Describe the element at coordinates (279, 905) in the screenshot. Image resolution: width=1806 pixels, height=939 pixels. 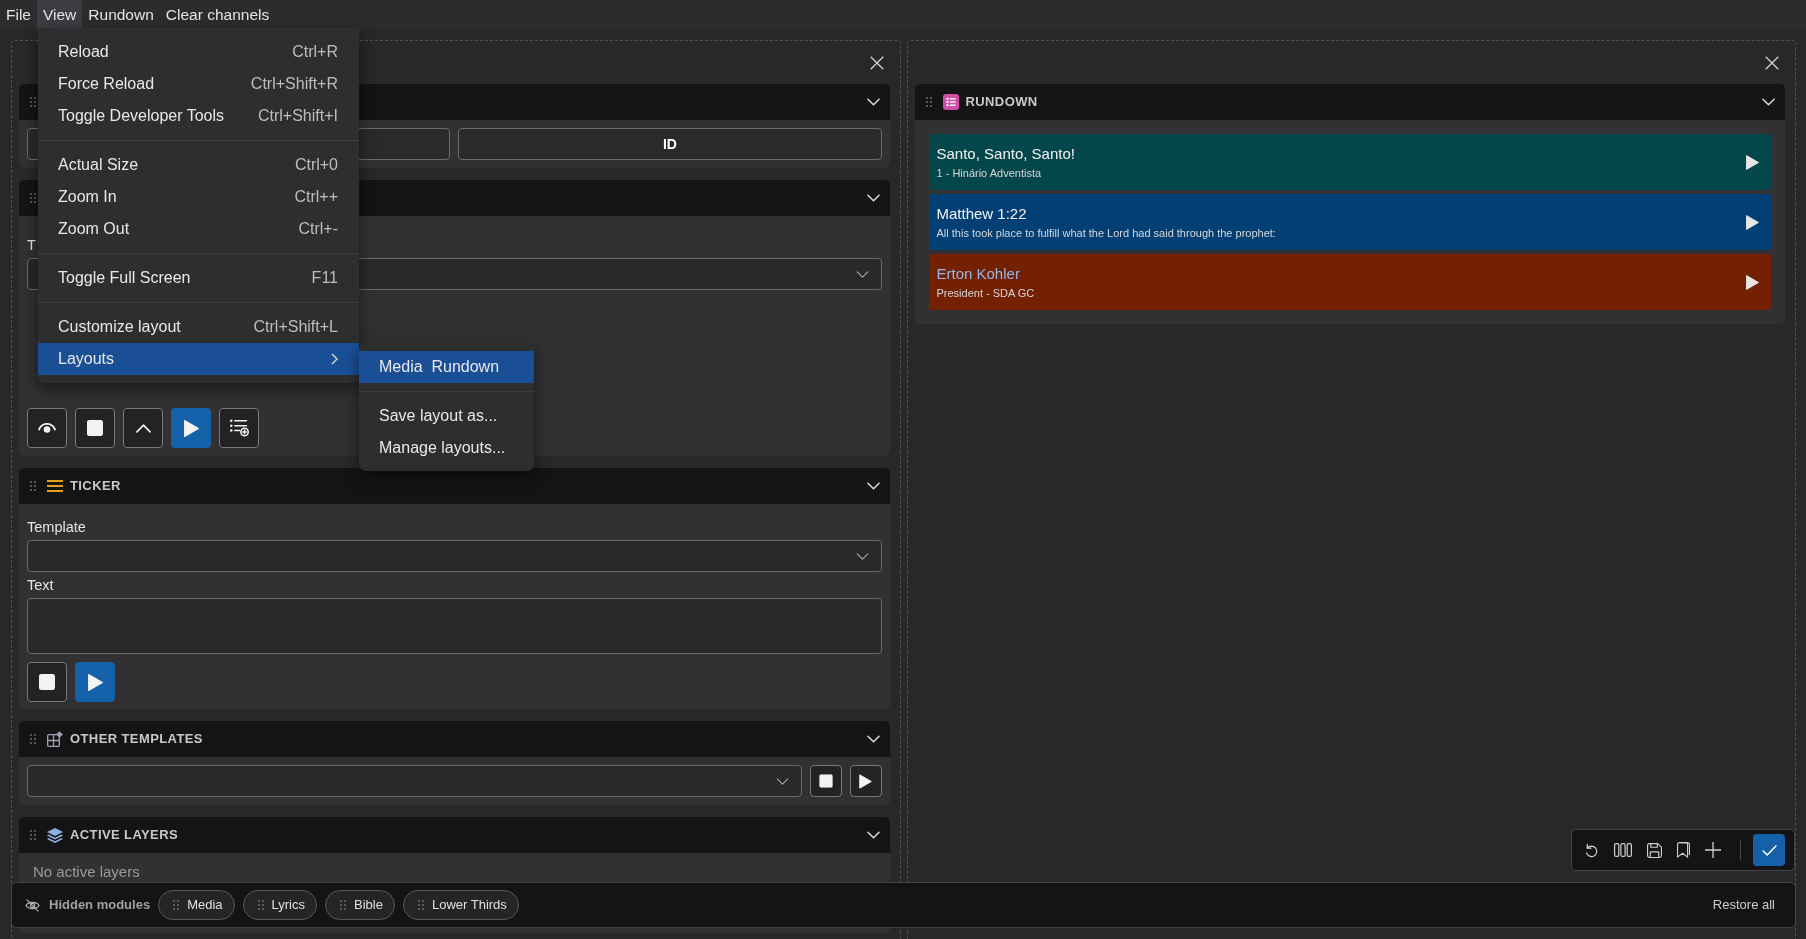
I see `module-chip: Lyrics` at that location.